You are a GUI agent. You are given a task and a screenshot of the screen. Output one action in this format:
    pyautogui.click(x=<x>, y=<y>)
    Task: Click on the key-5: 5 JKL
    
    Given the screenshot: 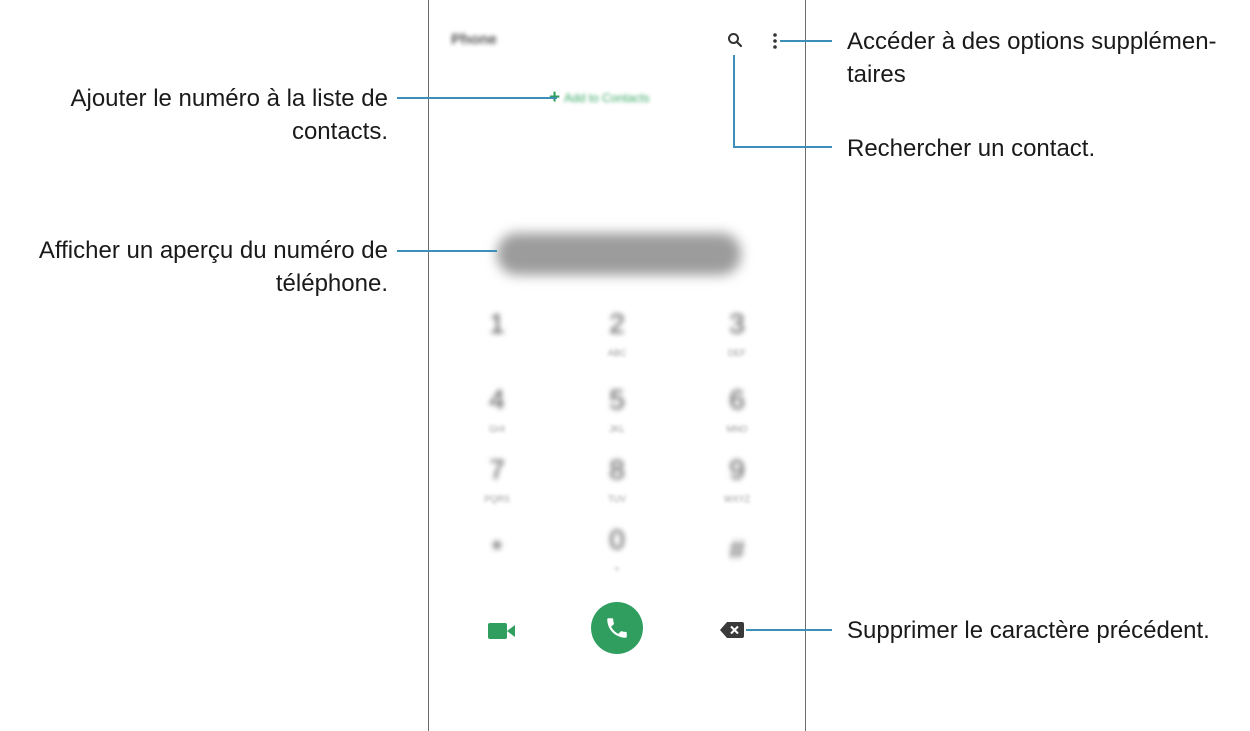 What is the action you would take?
    pyautogui.click(x=617, y=410)
    